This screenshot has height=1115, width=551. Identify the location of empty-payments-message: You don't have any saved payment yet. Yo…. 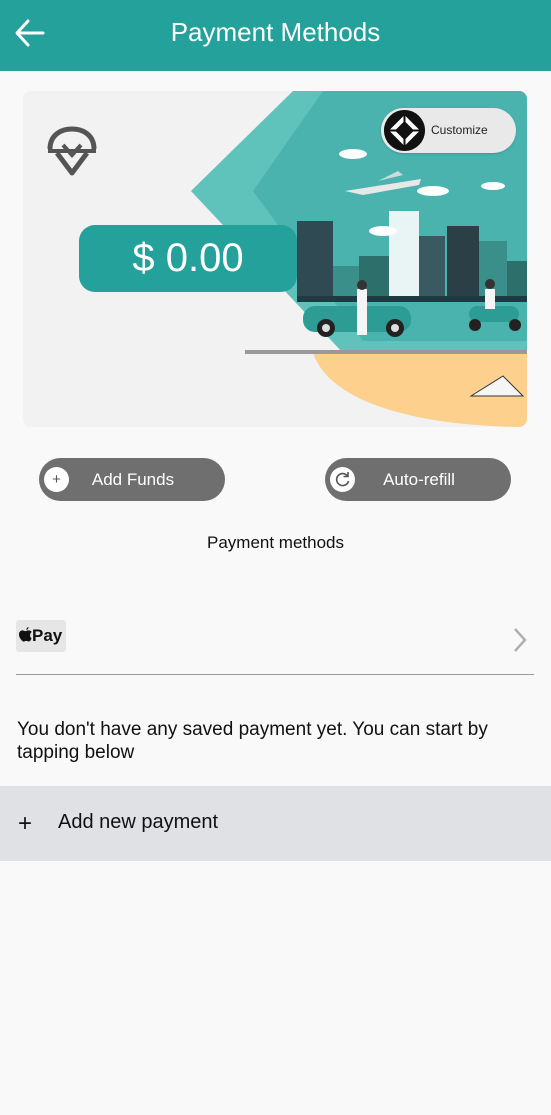
(252, 741).